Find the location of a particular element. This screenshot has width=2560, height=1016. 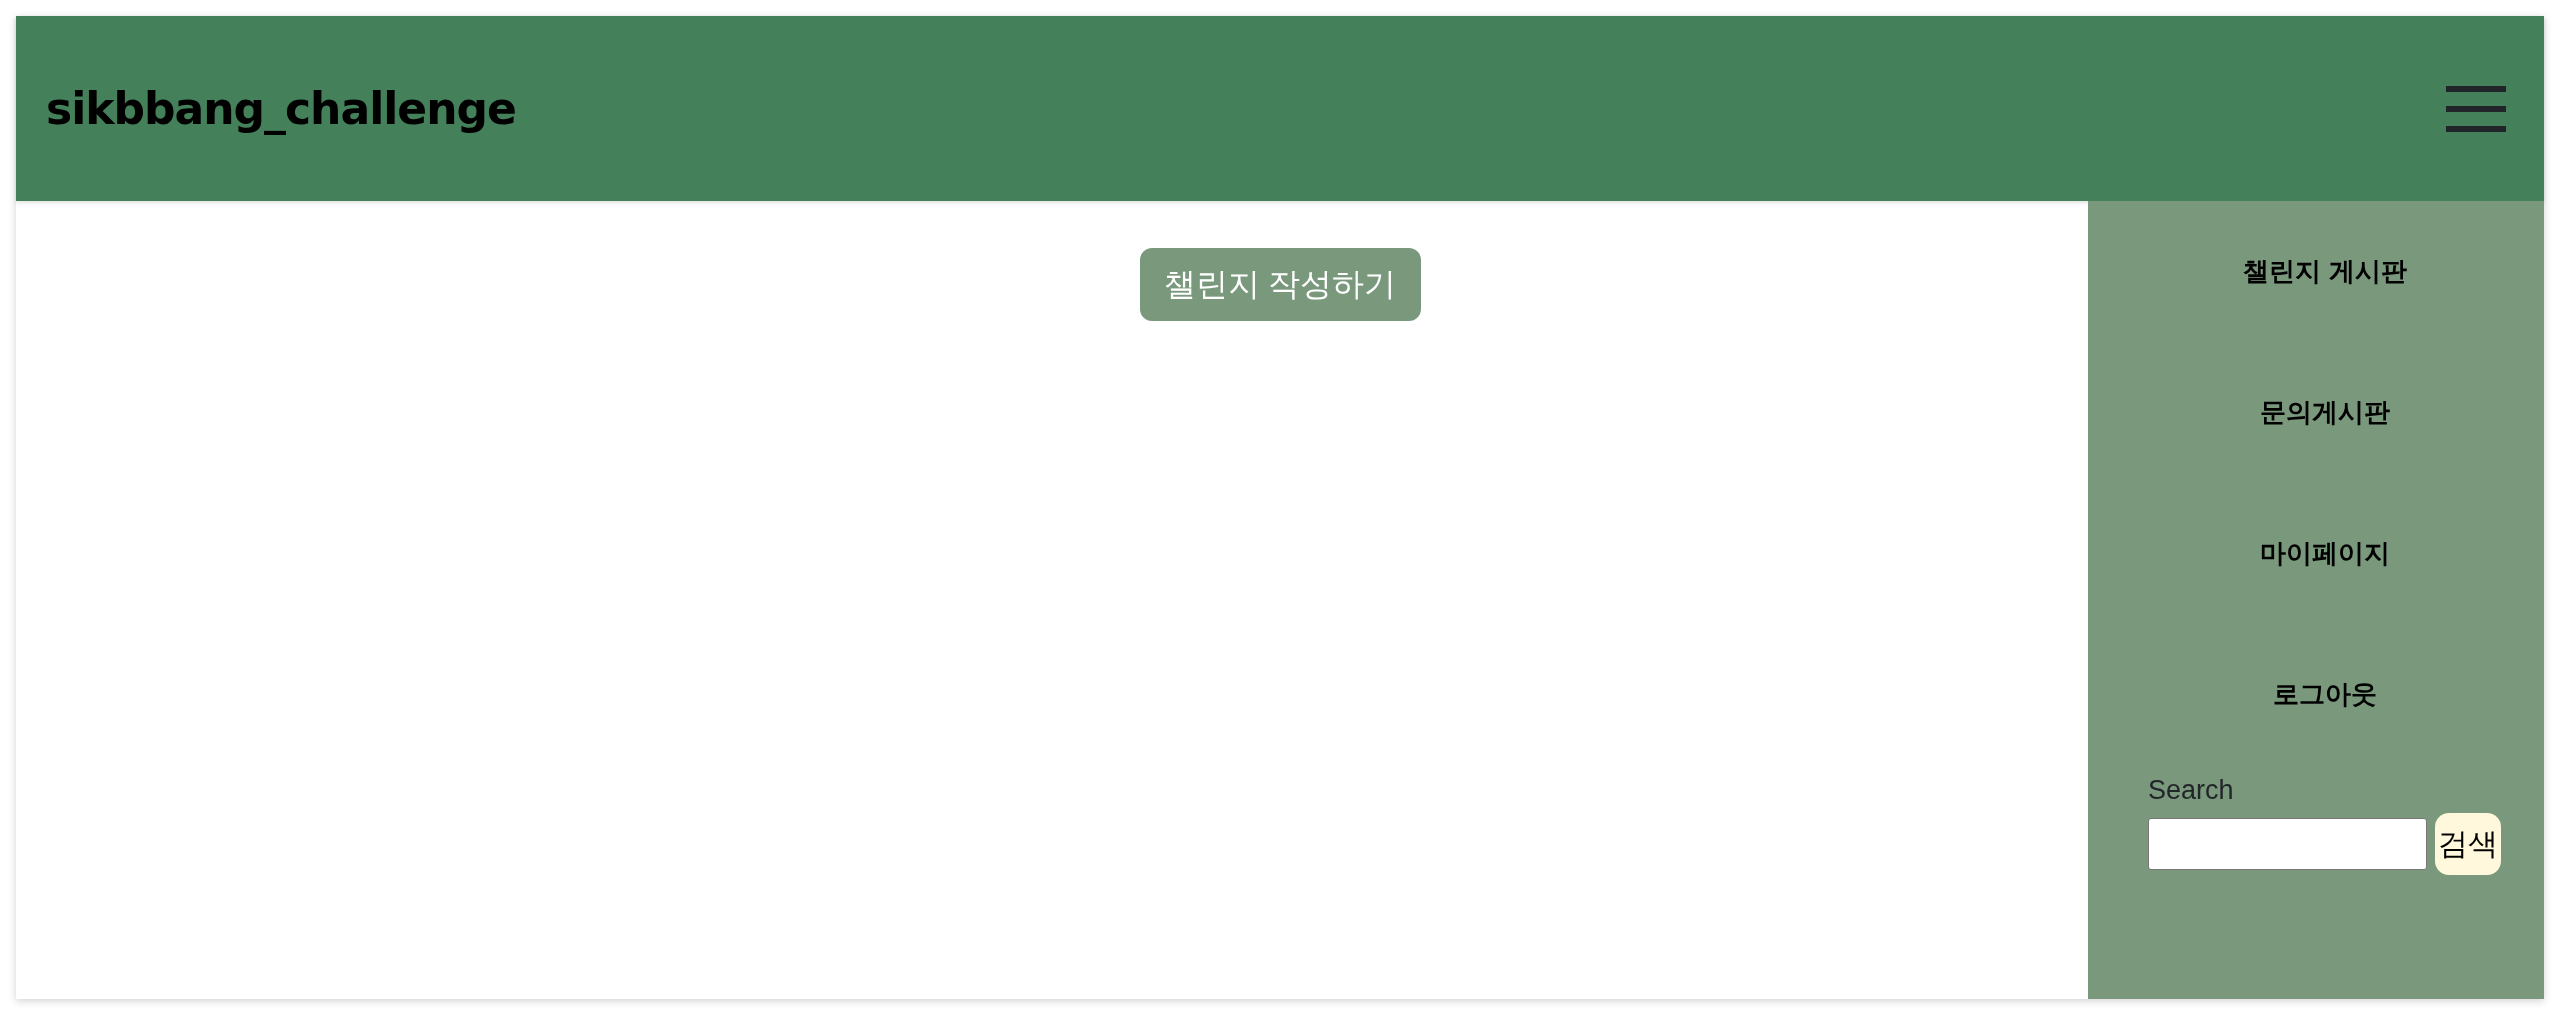

search-label: Search is located at coordinates (2191, 790).